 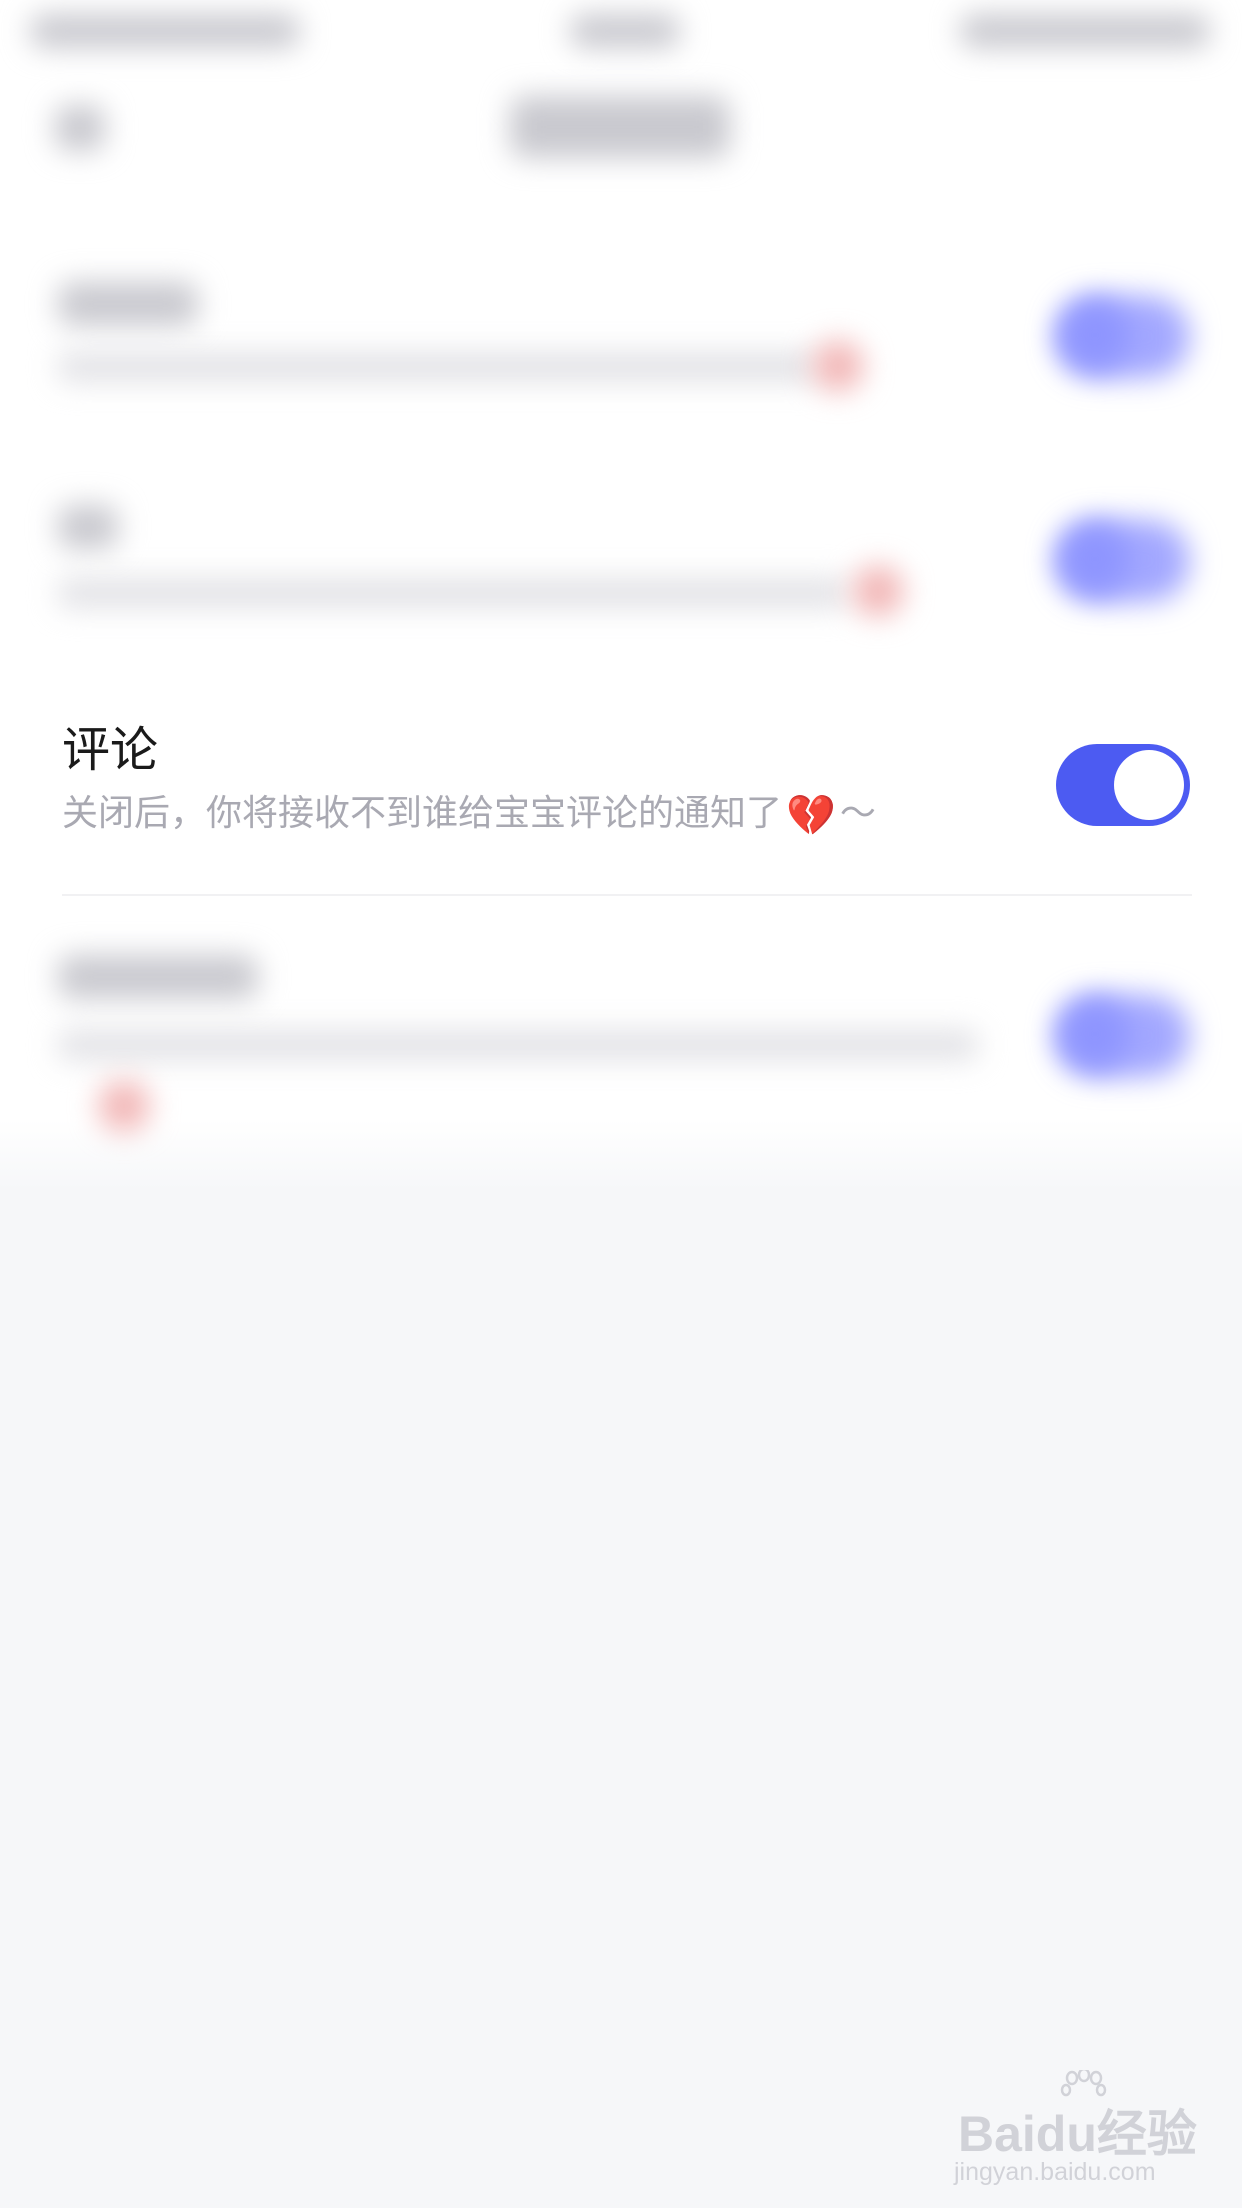 I want to click on row1-toggle-knob-blurred, so click(x=1095, y=335).